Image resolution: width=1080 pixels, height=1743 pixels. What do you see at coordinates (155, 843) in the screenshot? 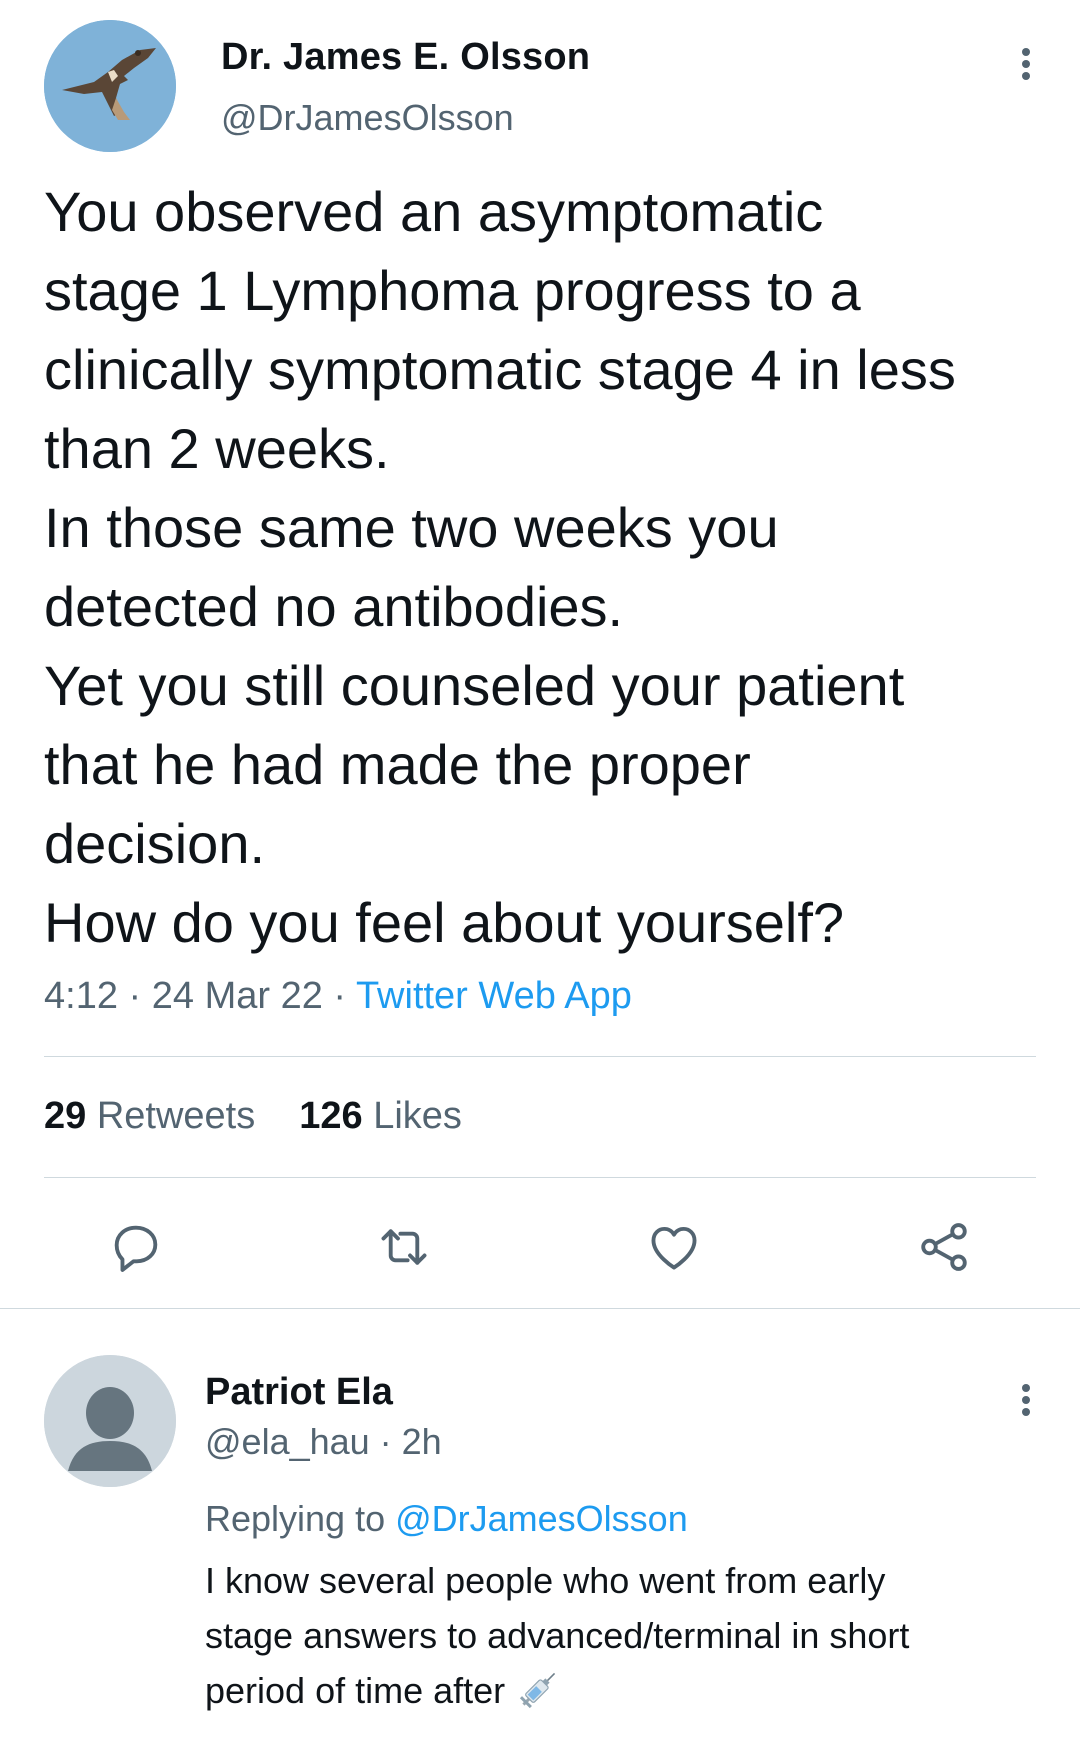
I see `tweet-text-line: decision.` at bounding box center [155, 843].